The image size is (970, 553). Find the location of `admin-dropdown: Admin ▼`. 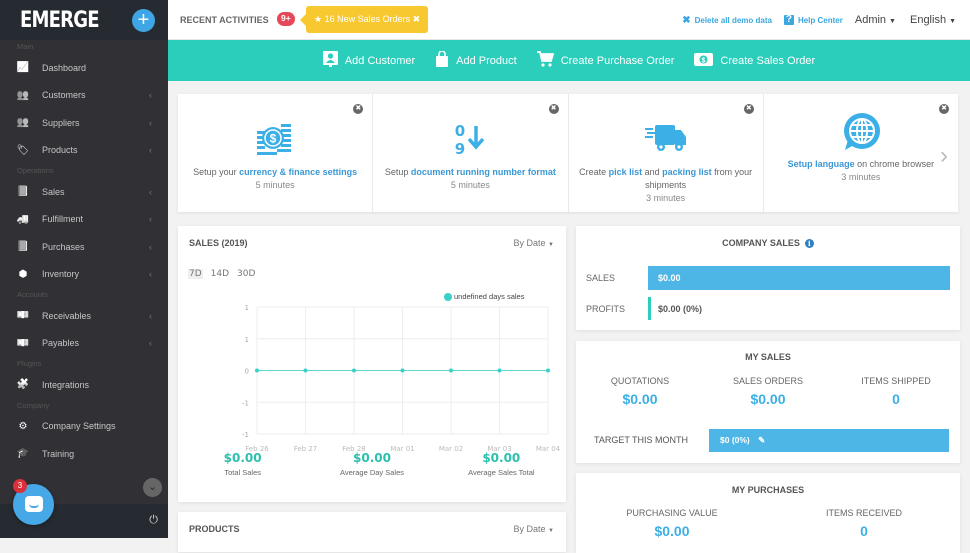

admin-dropdown: Admin ▼ is located at coordinates (875, 20).